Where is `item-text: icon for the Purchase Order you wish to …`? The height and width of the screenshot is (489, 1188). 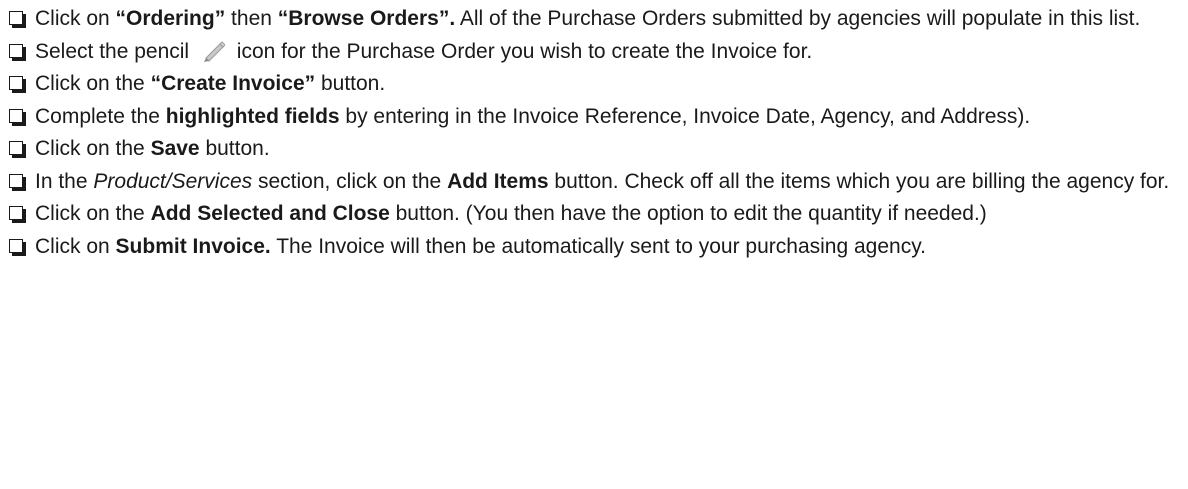 item-text: icon for the Purchase Order you wish to … is located at coordinates (521, 51).